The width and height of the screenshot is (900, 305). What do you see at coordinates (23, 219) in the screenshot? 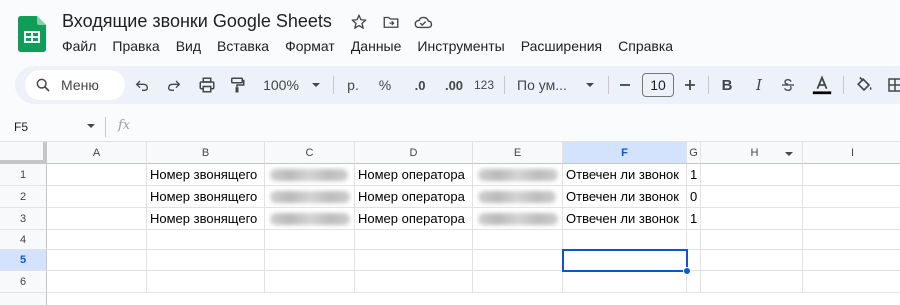
I see `row-header-3: 3` at bounding box center [23, 219].